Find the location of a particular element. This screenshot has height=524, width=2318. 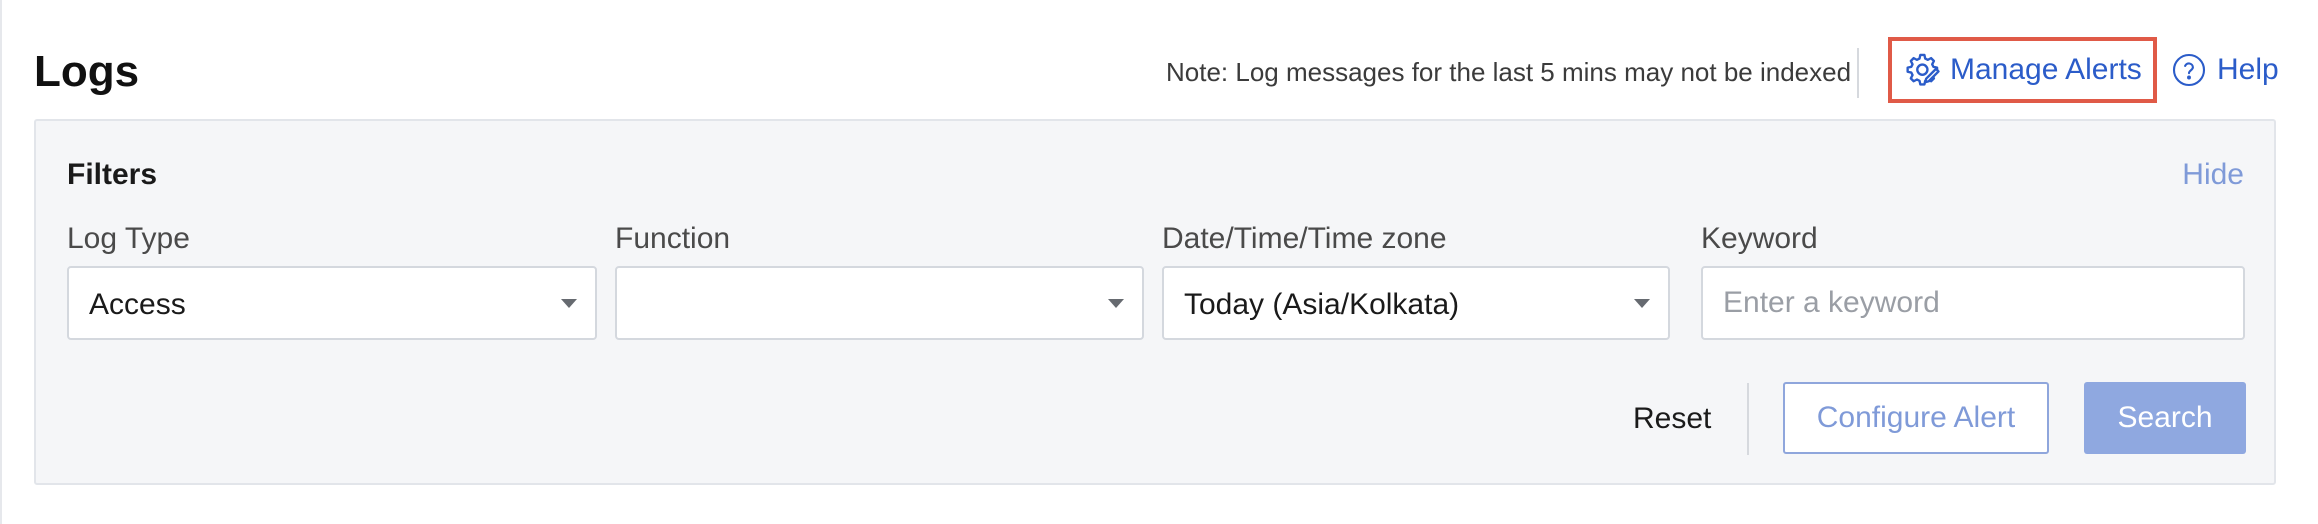

manage-alerts-link: Manage Alerts is located at coordinates (2022, 70).